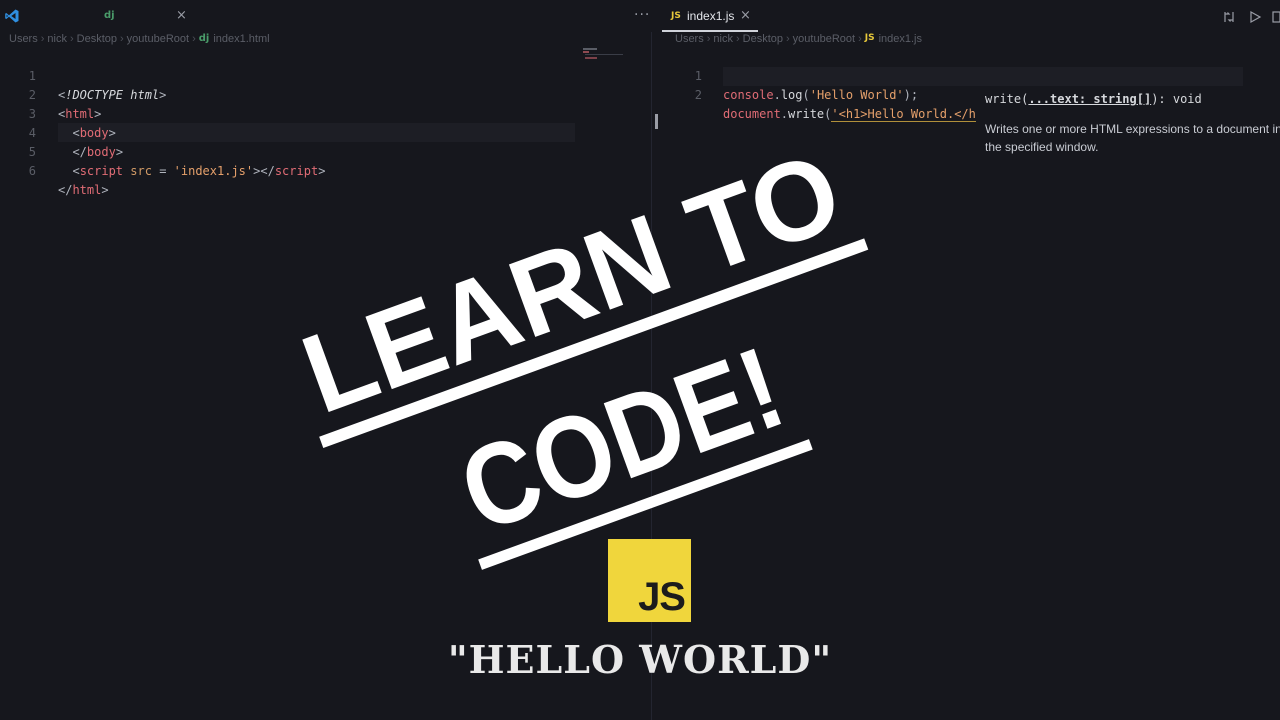 This screenshot has height=720, width=1280. Describe the element at coordinates (662, 597) in the screenshot. I see `javascript-logo-text: JS` at that location.